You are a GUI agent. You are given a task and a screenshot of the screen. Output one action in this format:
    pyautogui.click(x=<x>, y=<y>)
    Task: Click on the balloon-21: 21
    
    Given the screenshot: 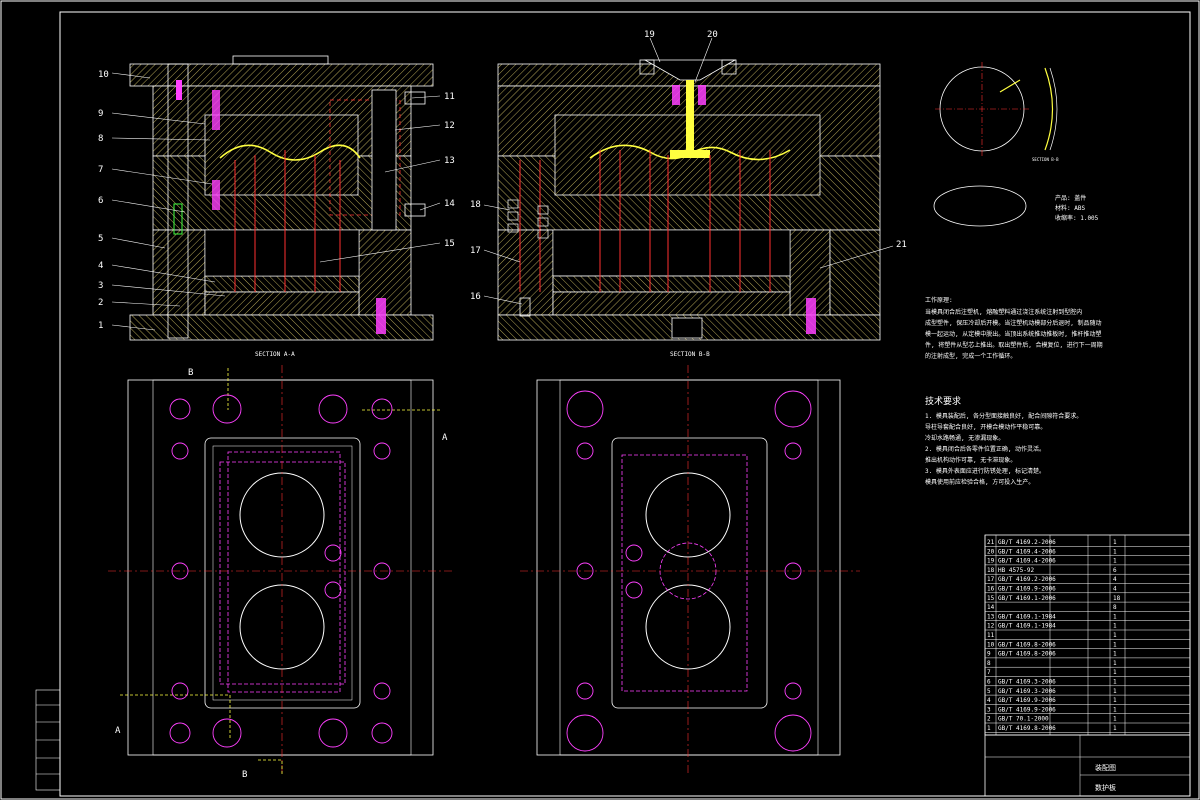 What is the action you would take?
    pyautogui.click(x=901, y=245)
    